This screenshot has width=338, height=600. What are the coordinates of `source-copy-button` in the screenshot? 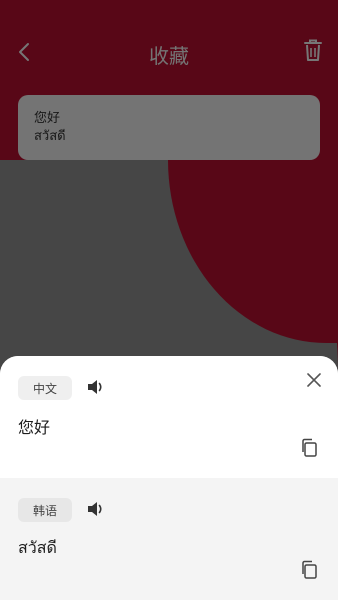 It's located at (309, 448).